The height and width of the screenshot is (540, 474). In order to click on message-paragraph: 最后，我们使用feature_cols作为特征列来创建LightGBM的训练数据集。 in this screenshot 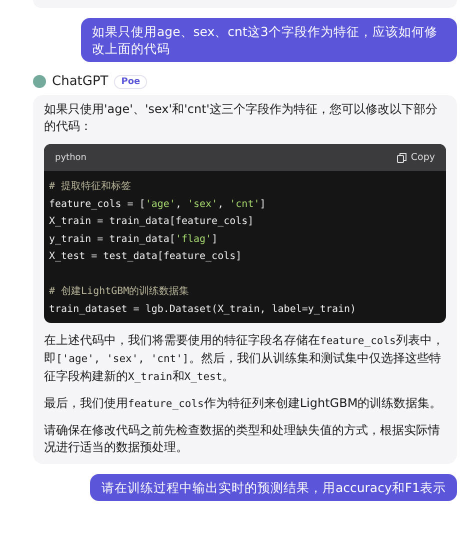, I will do `click(243, 403)`.